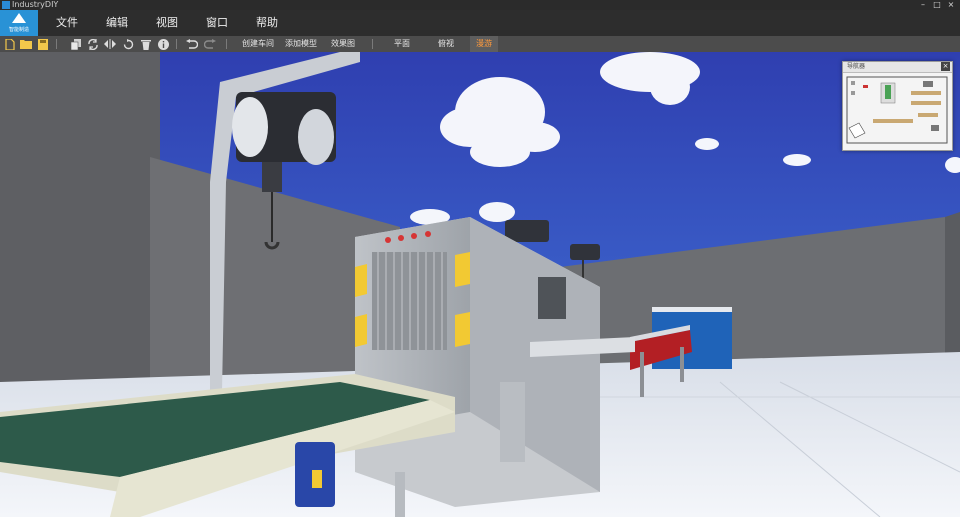 The width and height of the screenshot is (960, 517). What do you see at coordinates (210, 44) in the screenshot?
I see `redo-icon` at bounding box center [210, 44].